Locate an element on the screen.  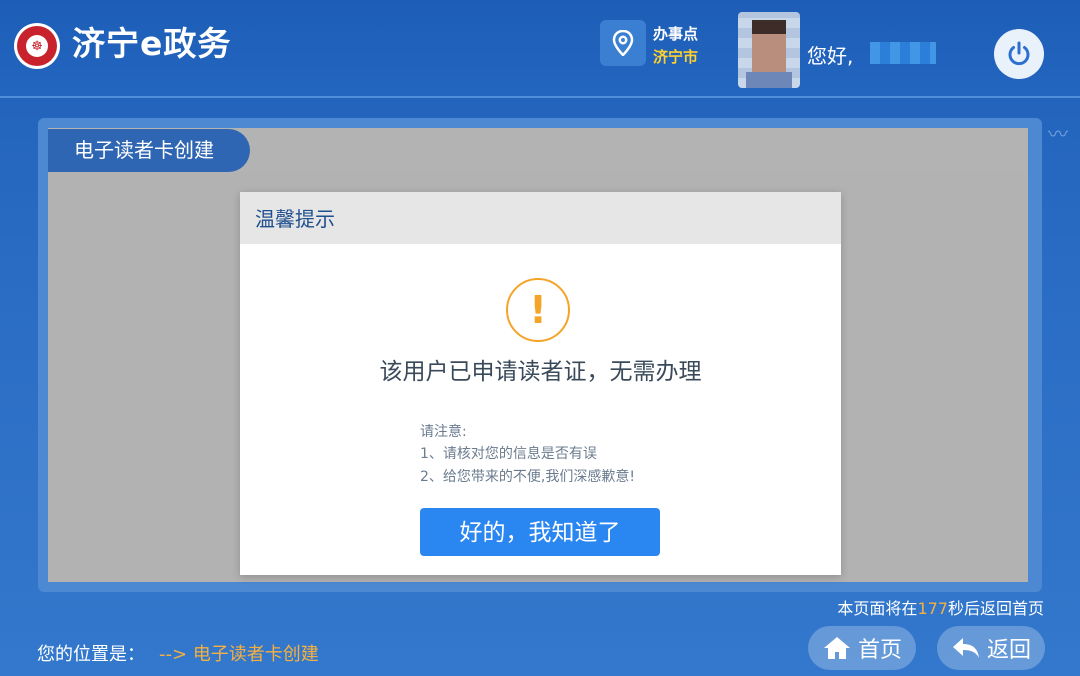
countdown-text: 本页面将在177秒后返回首页 is located at coordinates (940, 607).